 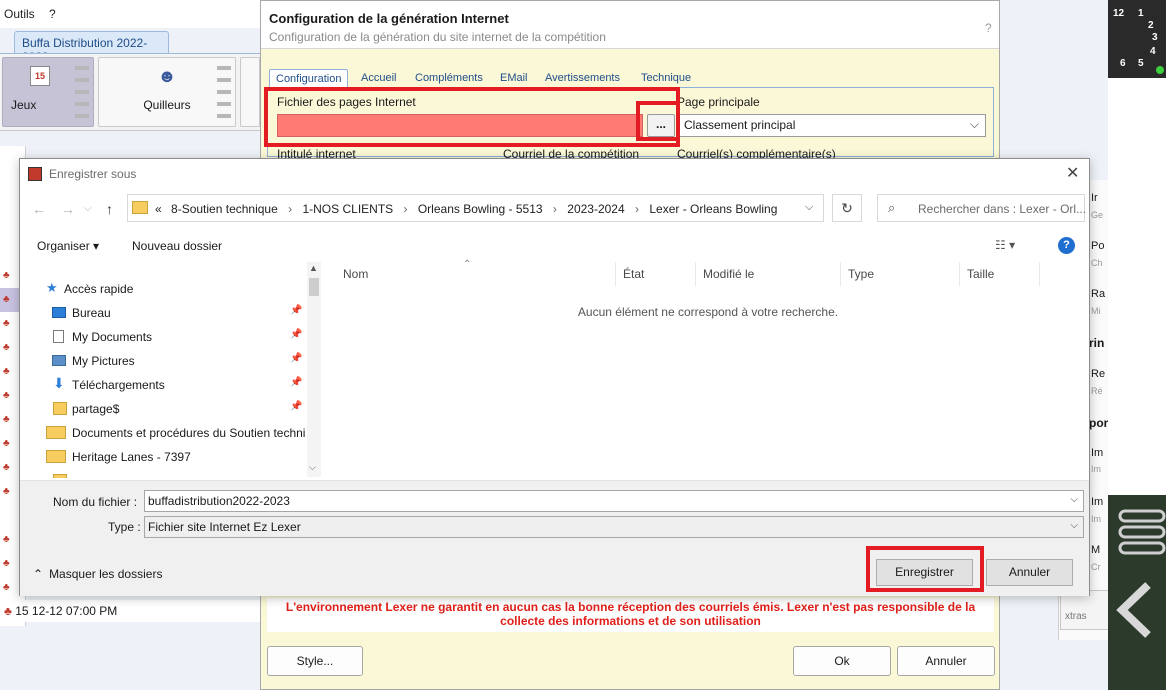 I want to click on star-icon: ★, so click(x=52, y=287).